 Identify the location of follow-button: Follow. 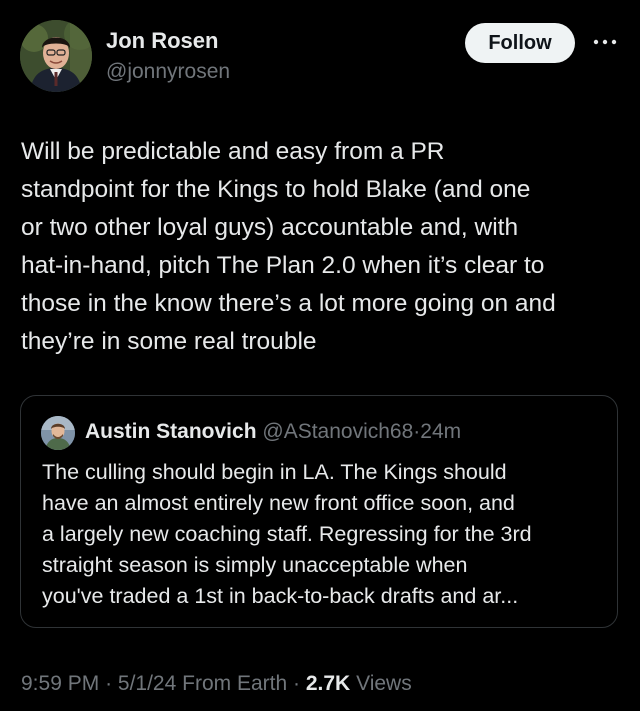
(520, 43).